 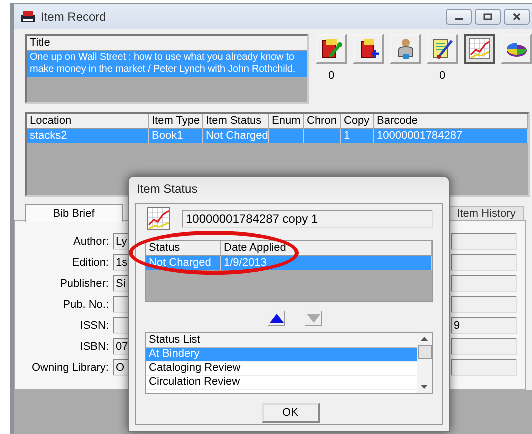 I want to click on minimize-button, so click(x=459, y=16).